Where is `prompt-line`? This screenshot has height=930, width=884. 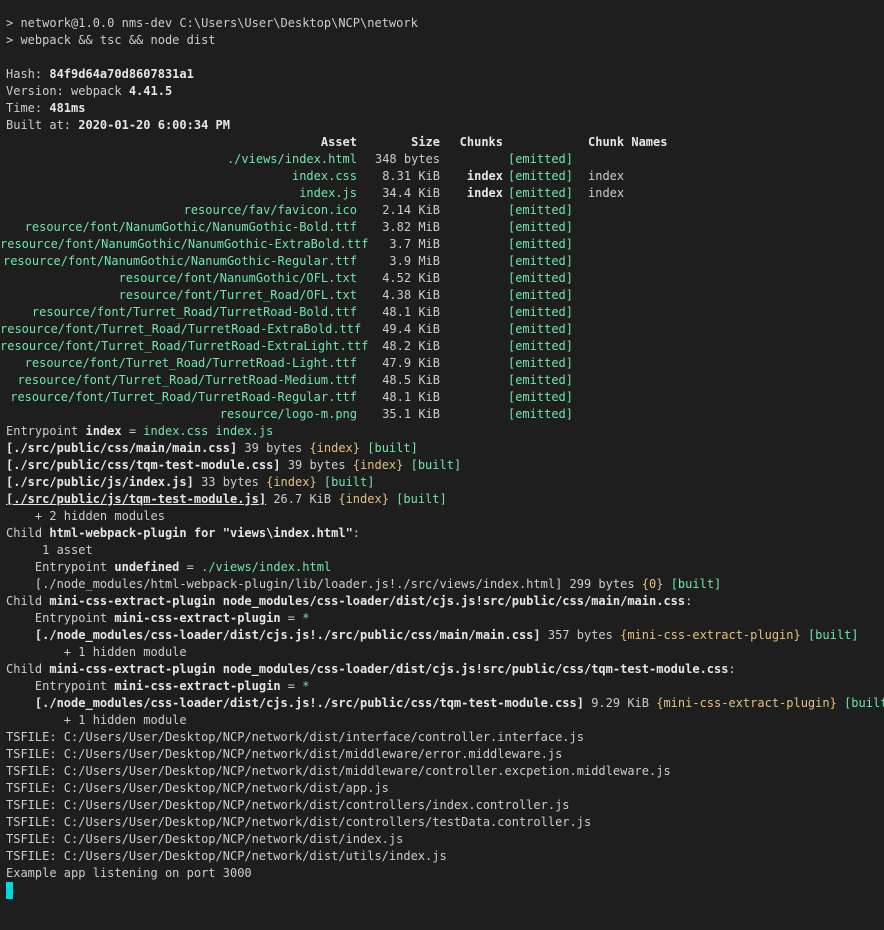 prompt-line is located at coordinates (442, 890).